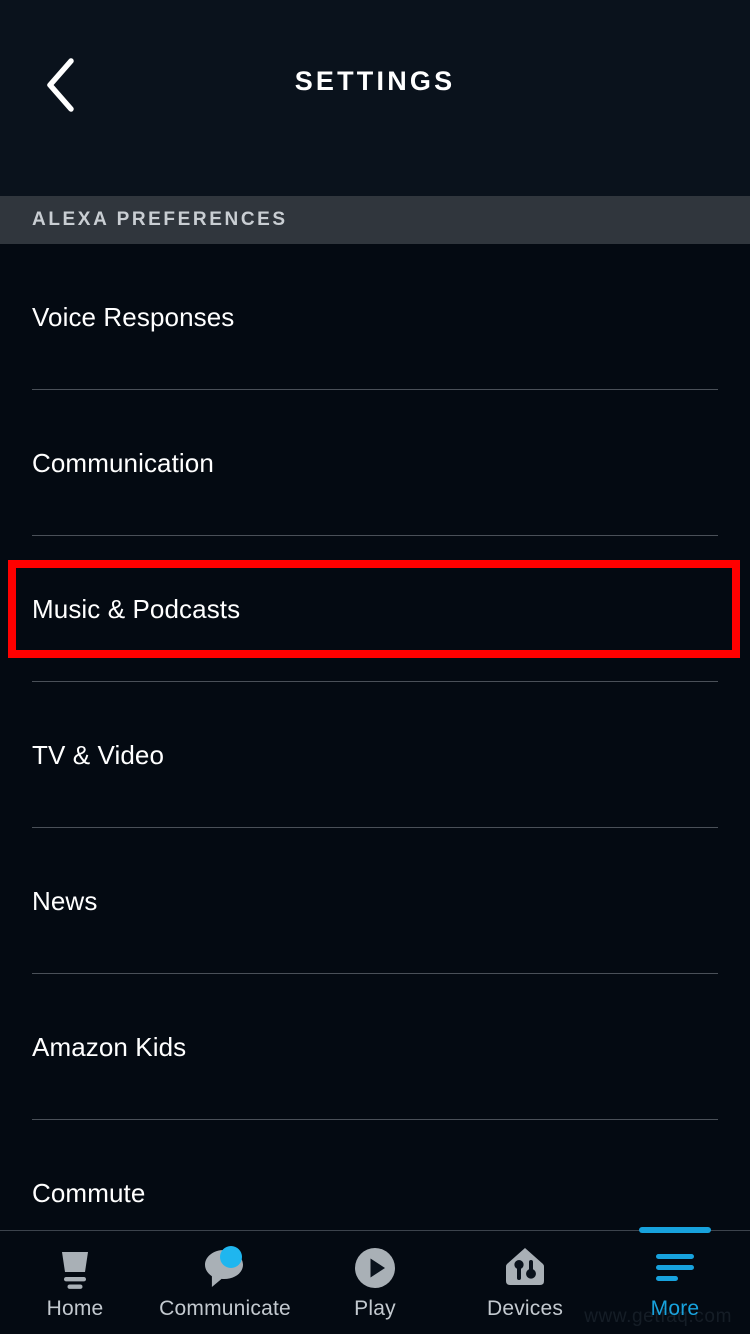 The height and width of the screenshot is (1334, 750). What do you see at coordinates (133, 316) in the screenshot?
I see `list-item-label: Voice Responses` at bounding box center [133, 316].